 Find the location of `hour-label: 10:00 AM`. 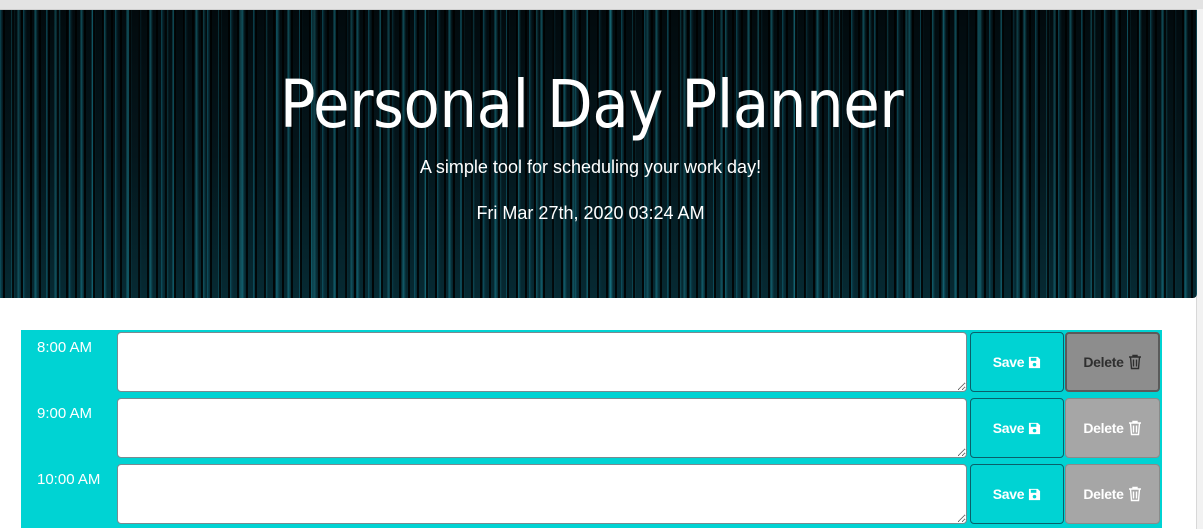

hour-label: 10:00 AM is located at coordinates (69, 479).